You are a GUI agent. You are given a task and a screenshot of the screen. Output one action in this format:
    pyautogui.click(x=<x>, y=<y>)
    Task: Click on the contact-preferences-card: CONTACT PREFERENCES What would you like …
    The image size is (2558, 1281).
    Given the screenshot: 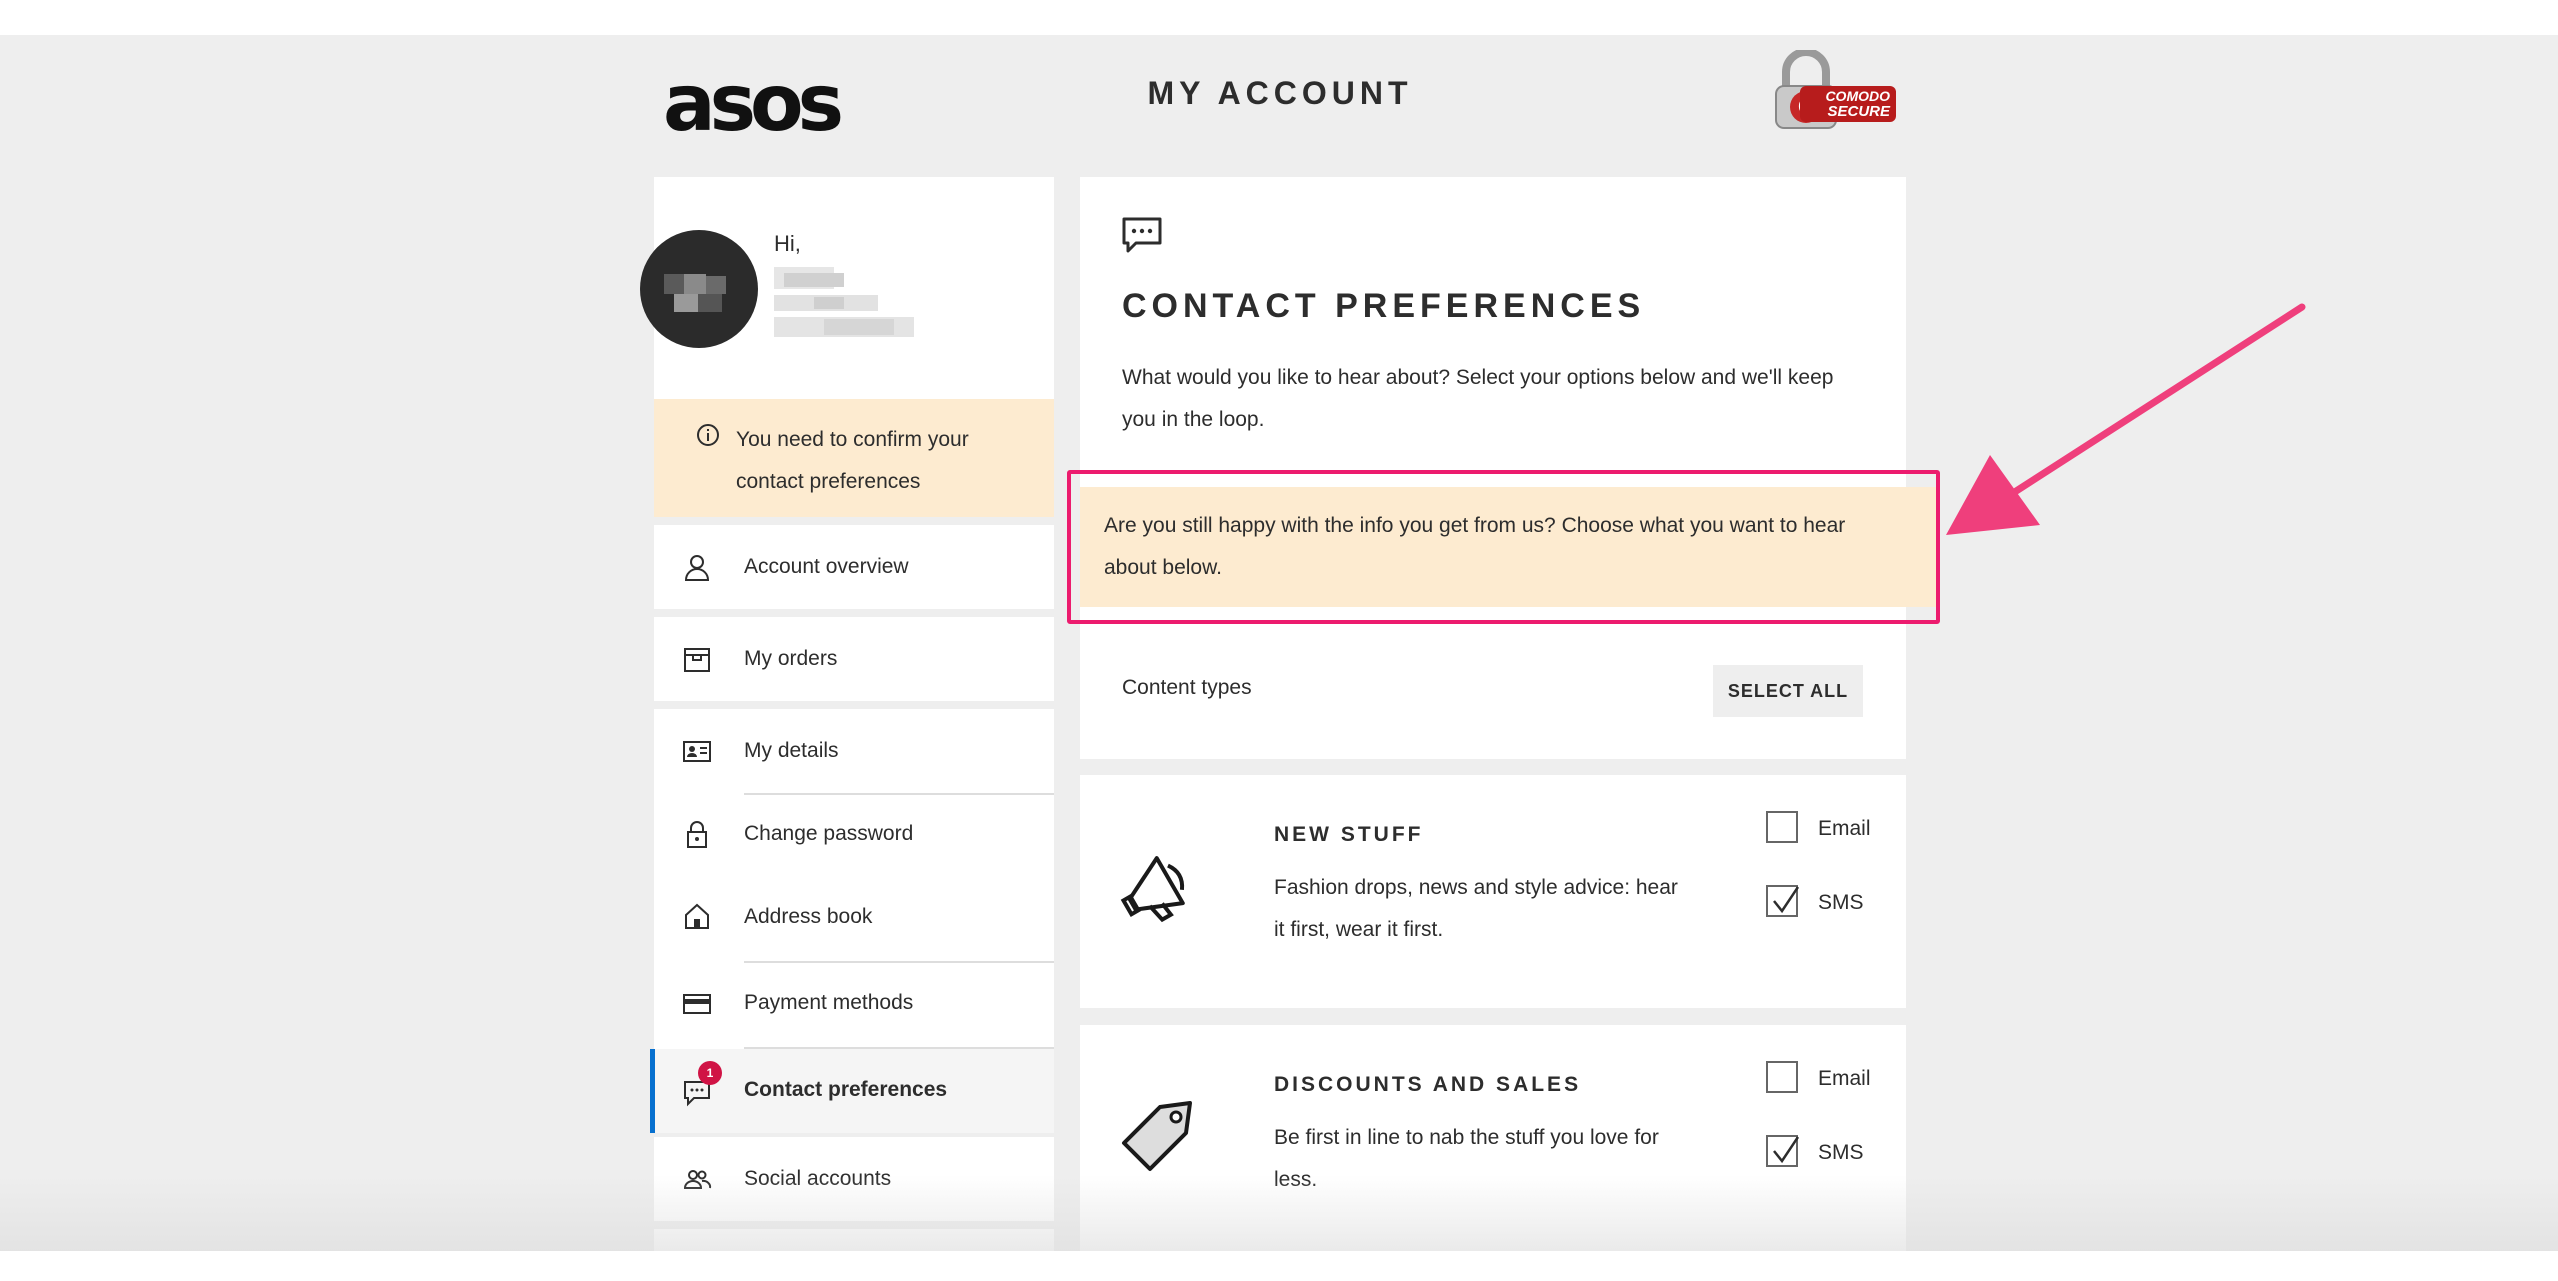 What is the action you would take?
    pyautogui.click(x=1493, y=468)
    